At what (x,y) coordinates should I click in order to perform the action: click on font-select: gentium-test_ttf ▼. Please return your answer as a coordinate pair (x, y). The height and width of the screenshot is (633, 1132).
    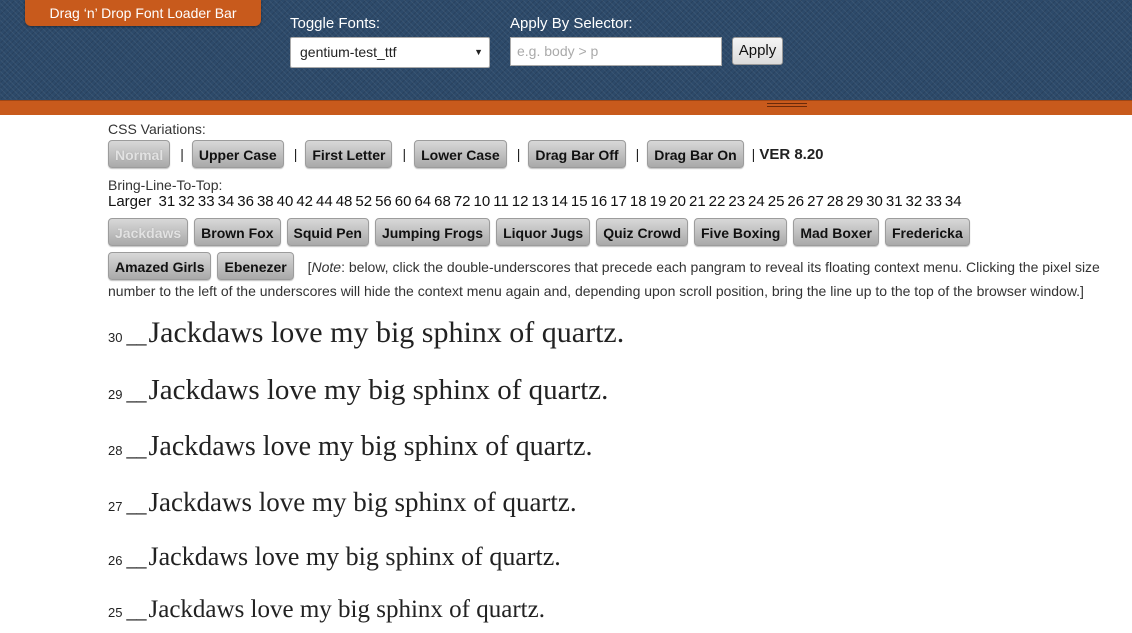
    Looking at the image, I should click on (390, 52).